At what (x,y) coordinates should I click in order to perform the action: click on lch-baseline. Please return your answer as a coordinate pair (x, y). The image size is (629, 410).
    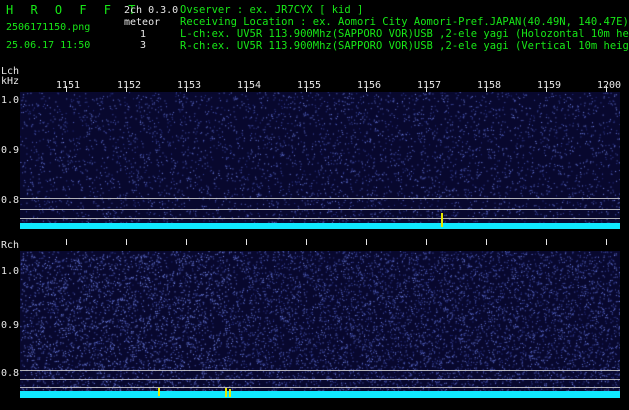
    Looking at the image, I should click on (320, 226).